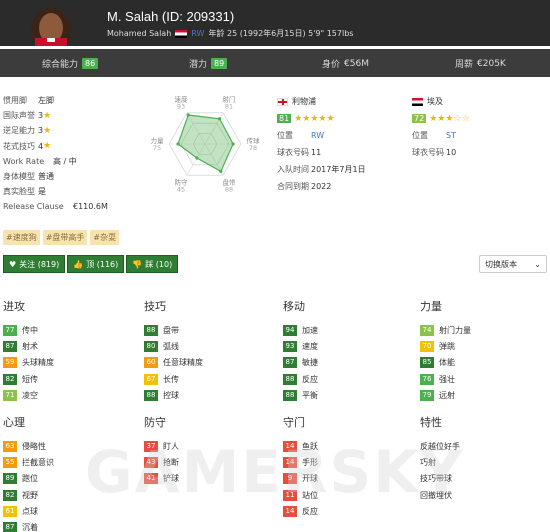 Image resolution: width=550 pixels, height=532 pixels. I want to click on attribute-name: 反越位好手, so click(440, 446).